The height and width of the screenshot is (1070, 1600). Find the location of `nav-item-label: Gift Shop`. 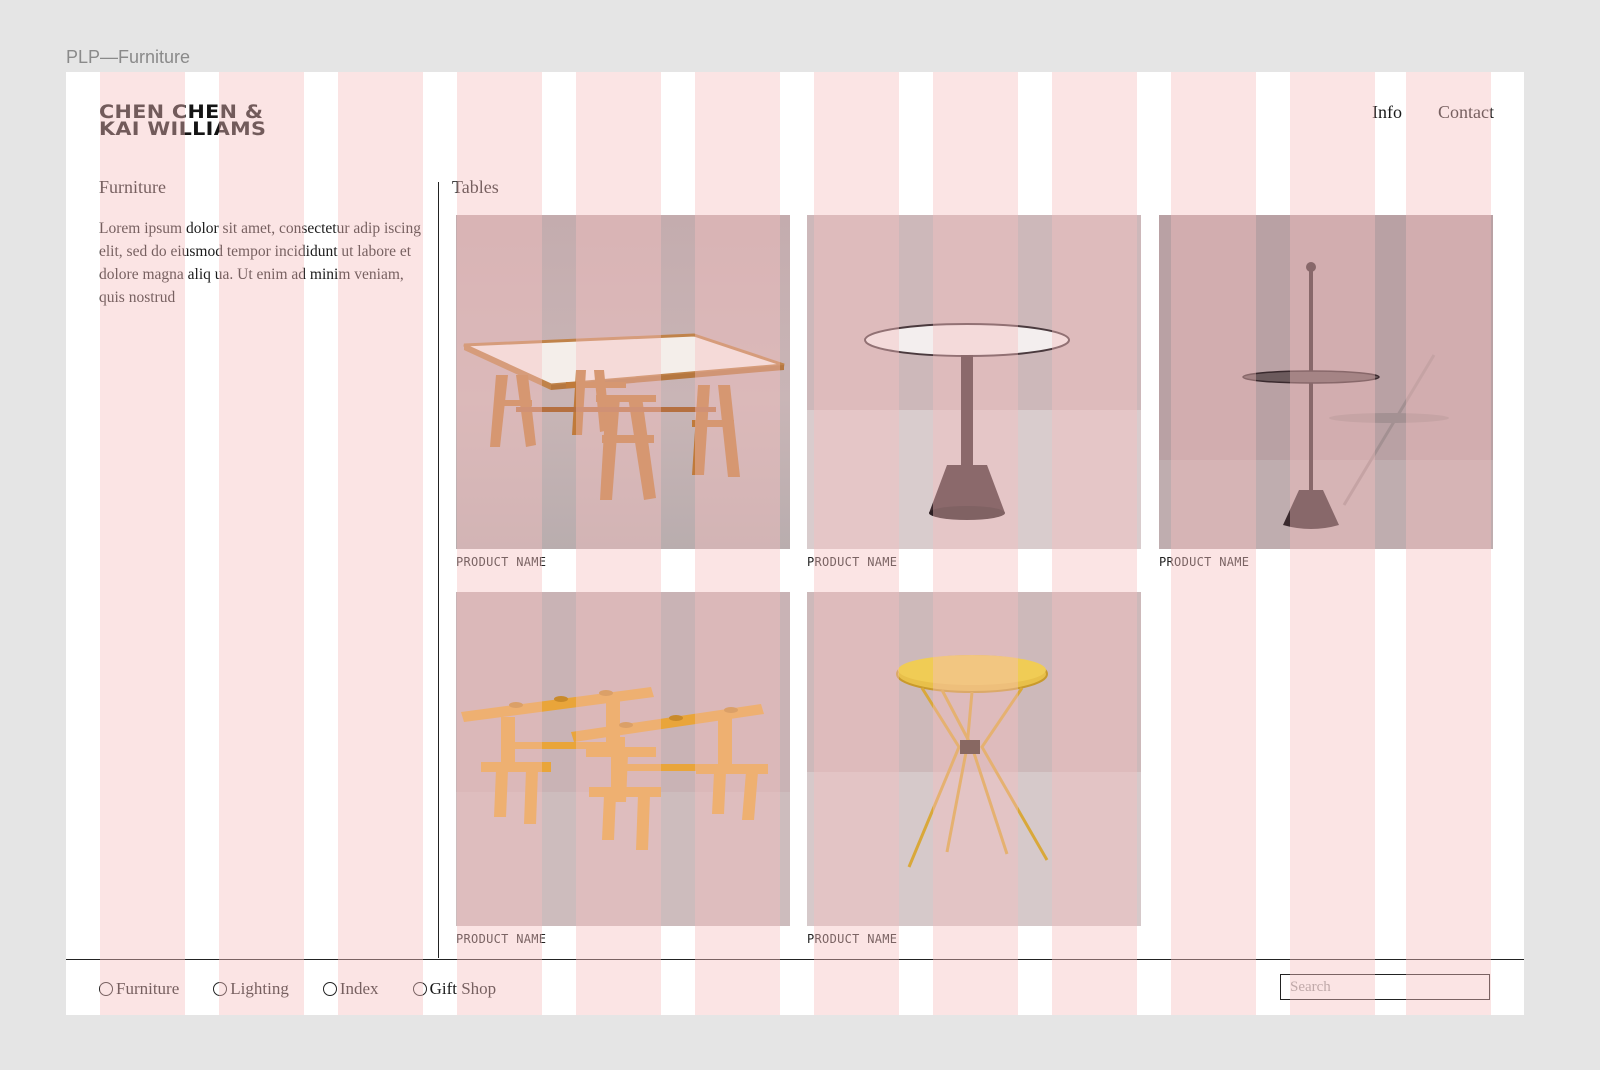

nav-item-label: Gift Shop is located at coordinates (463, 988).